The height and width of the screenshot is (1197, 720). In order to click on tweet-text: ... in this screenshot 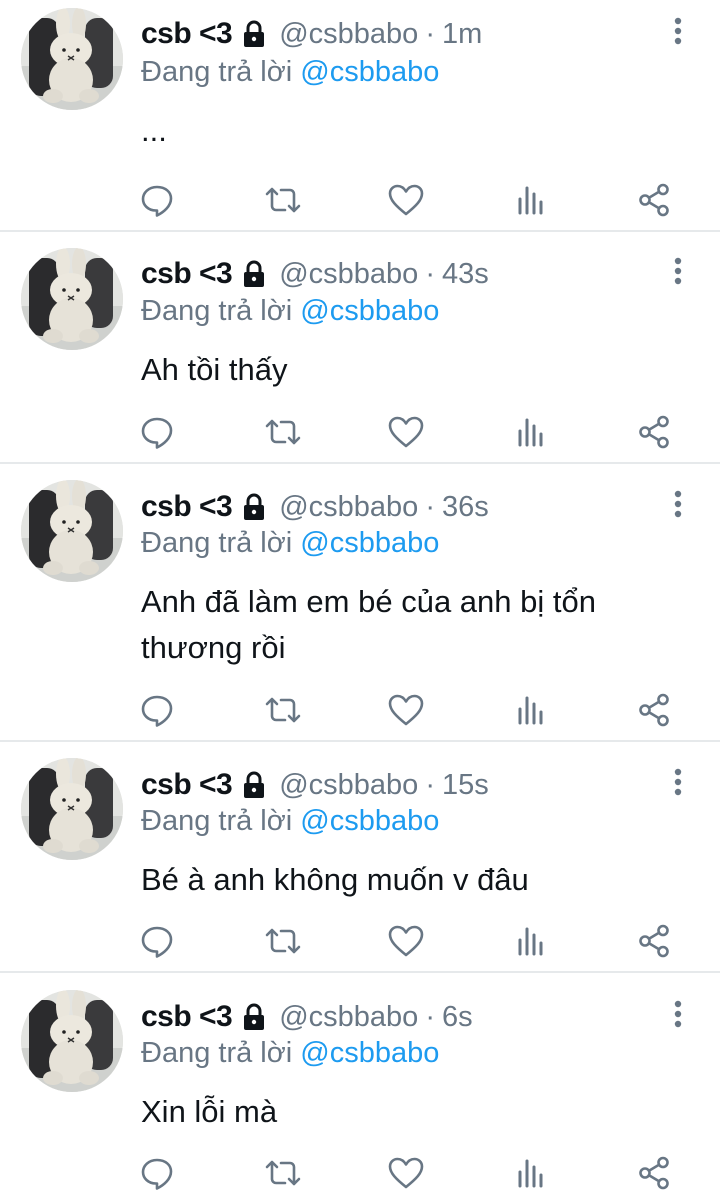, I will do `click(154, 130)`.